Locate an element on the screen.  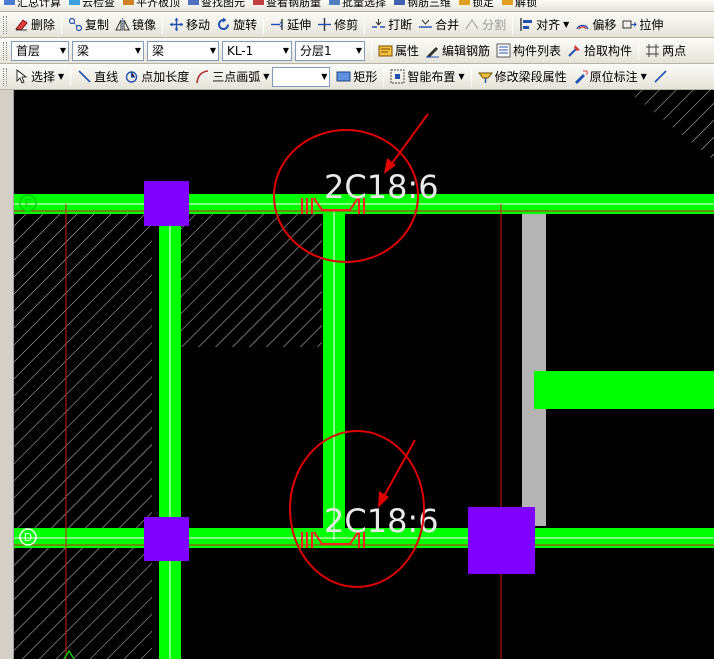
batch-select-button: 批量选择 is located at coordinates (357, 5).